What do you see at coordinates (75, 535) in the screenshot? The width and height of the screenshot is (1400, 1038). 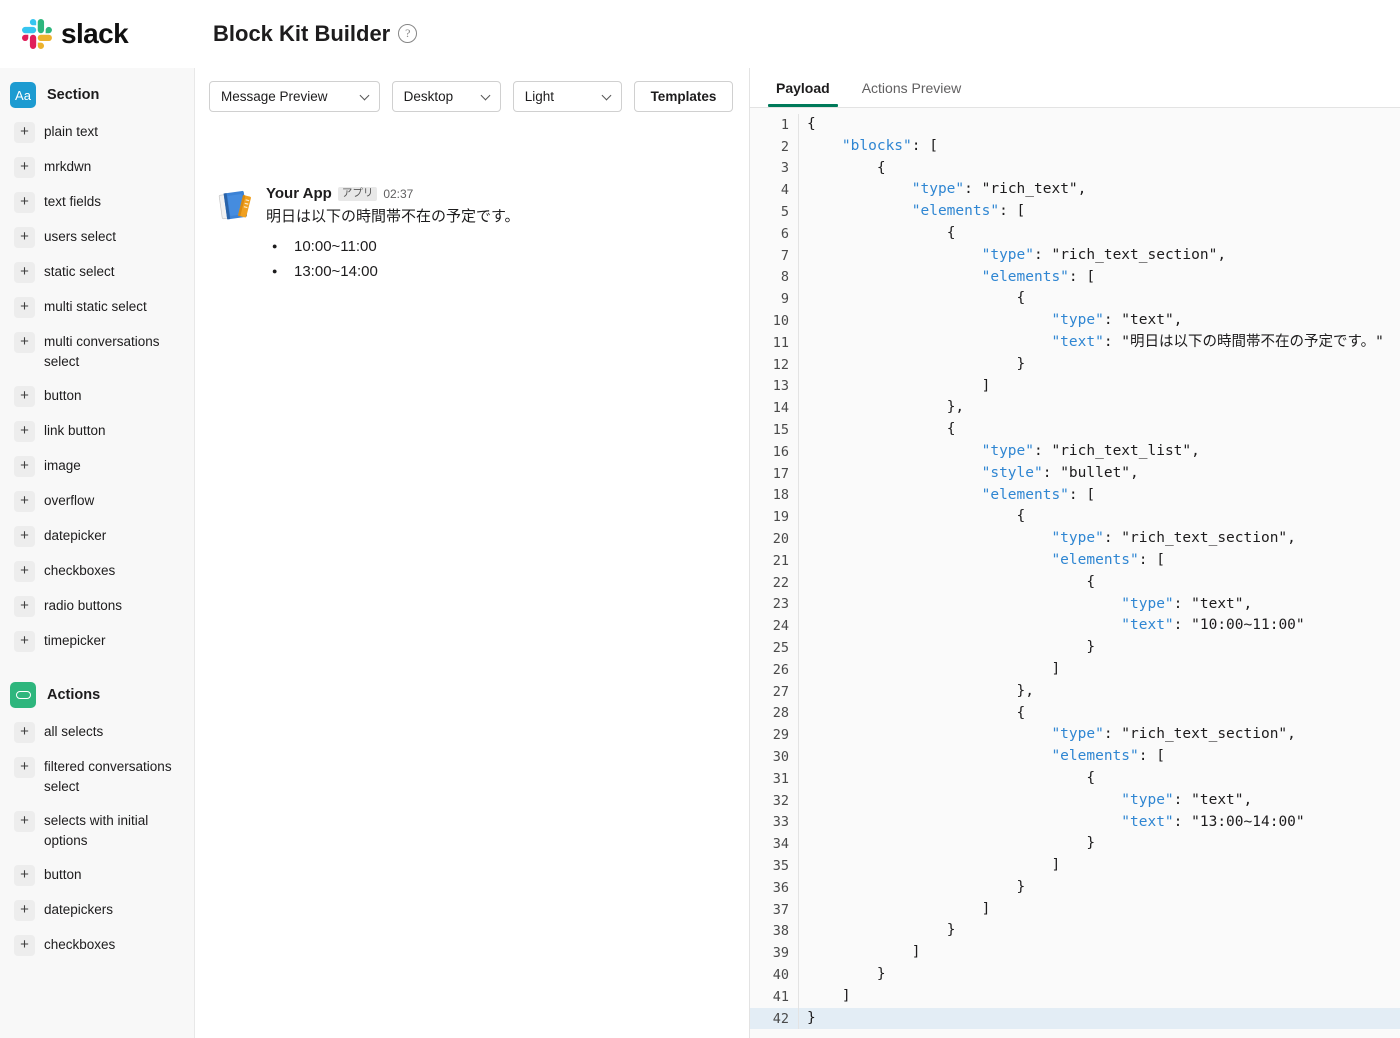 I see `sidebar-item-label: datepicker` at bounding box center [75, 535].